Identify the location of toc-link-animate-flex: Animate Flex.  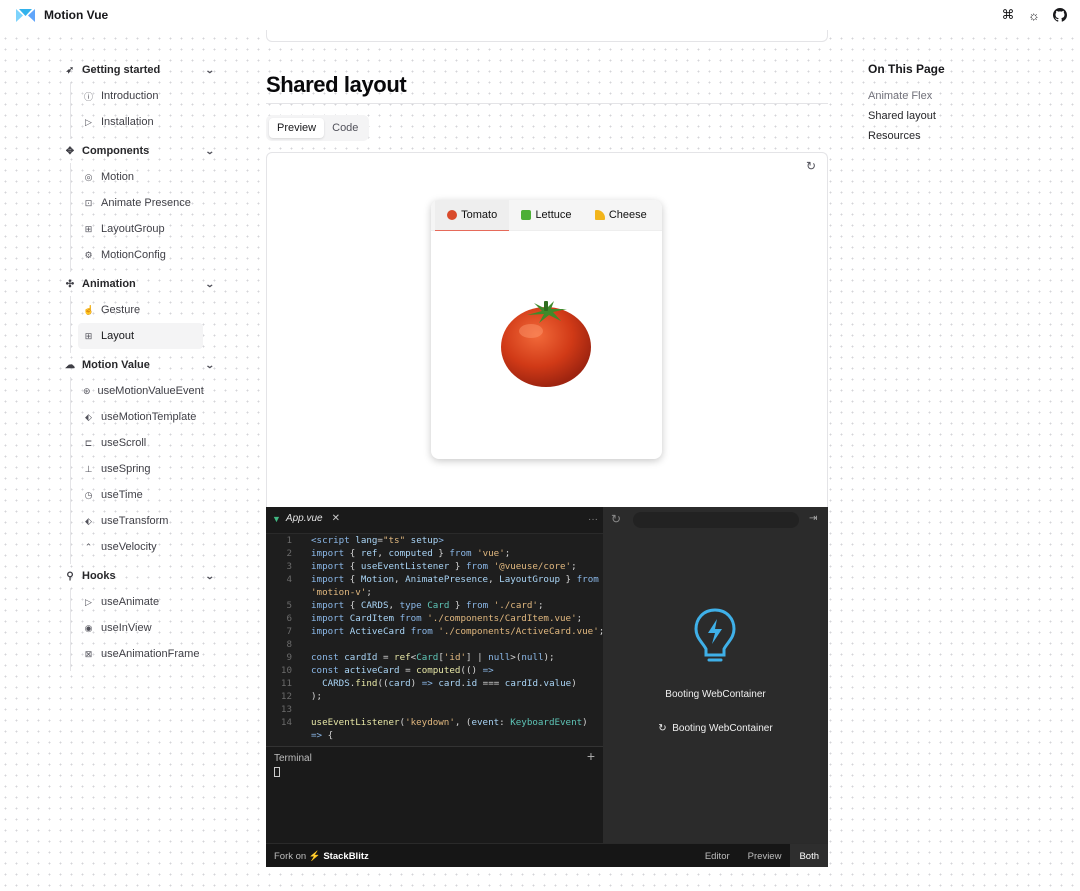
(906, 96).